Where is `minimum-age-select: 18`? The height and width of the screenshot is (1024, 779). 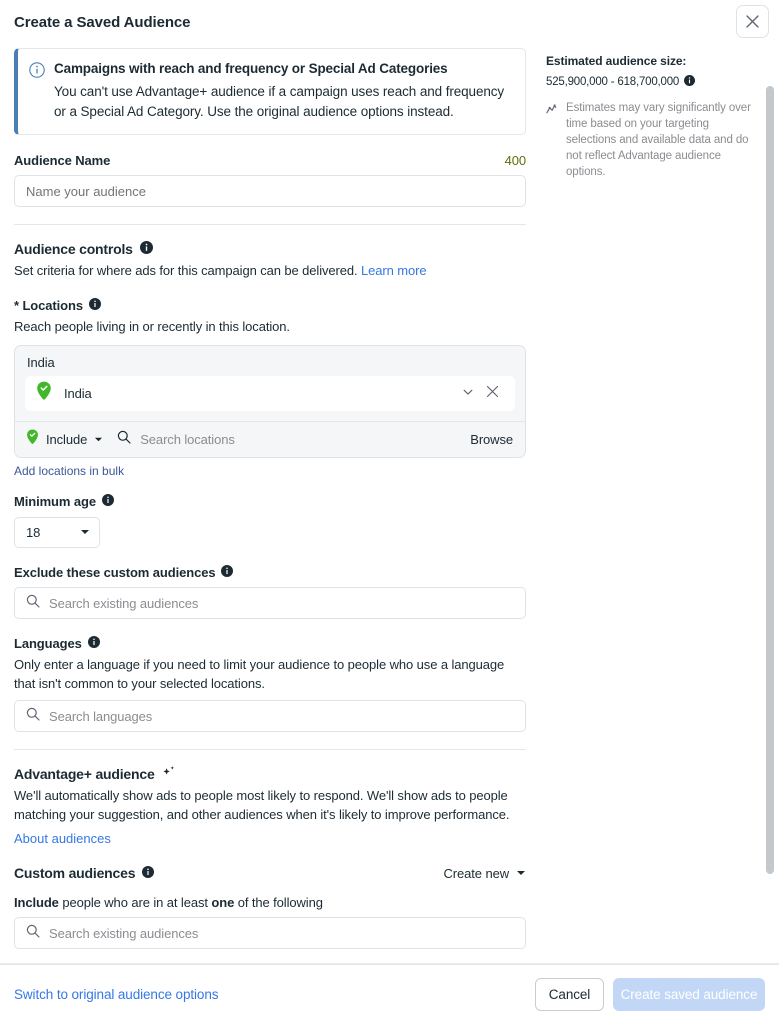
minimum-age-select: 18 is located at coordinates (57, 532).